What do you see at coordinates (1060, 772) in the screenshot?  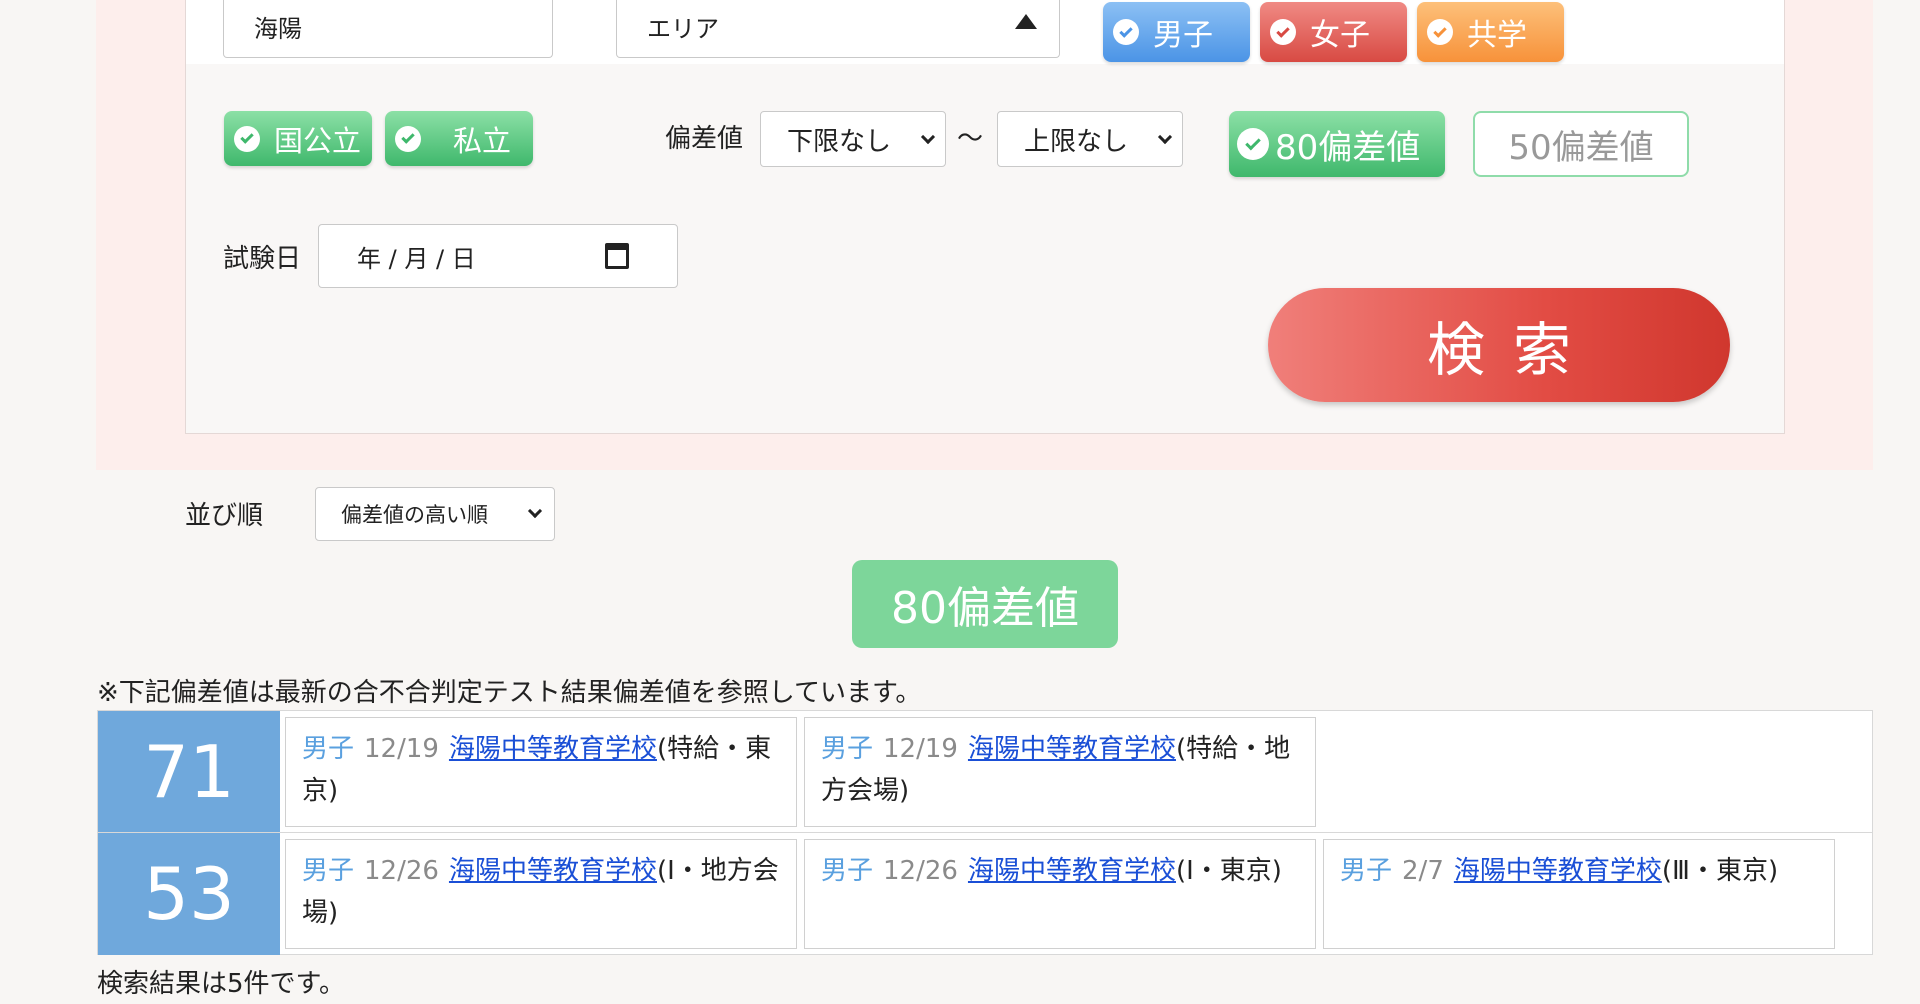 I see `exam-entry: 男子 12/19 海陽中等教育学校(特給・地方会場)` at bounding box center [1060, 772].